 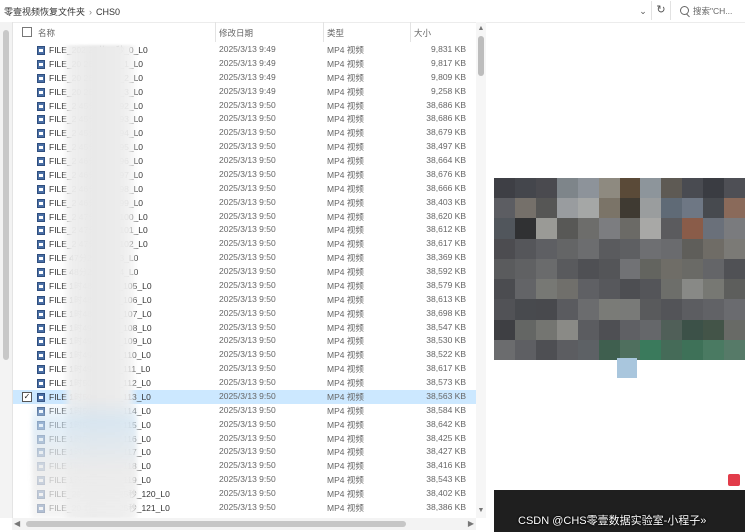 I want to click on column-header-date: 修改日期, so click(x=236, y=33).